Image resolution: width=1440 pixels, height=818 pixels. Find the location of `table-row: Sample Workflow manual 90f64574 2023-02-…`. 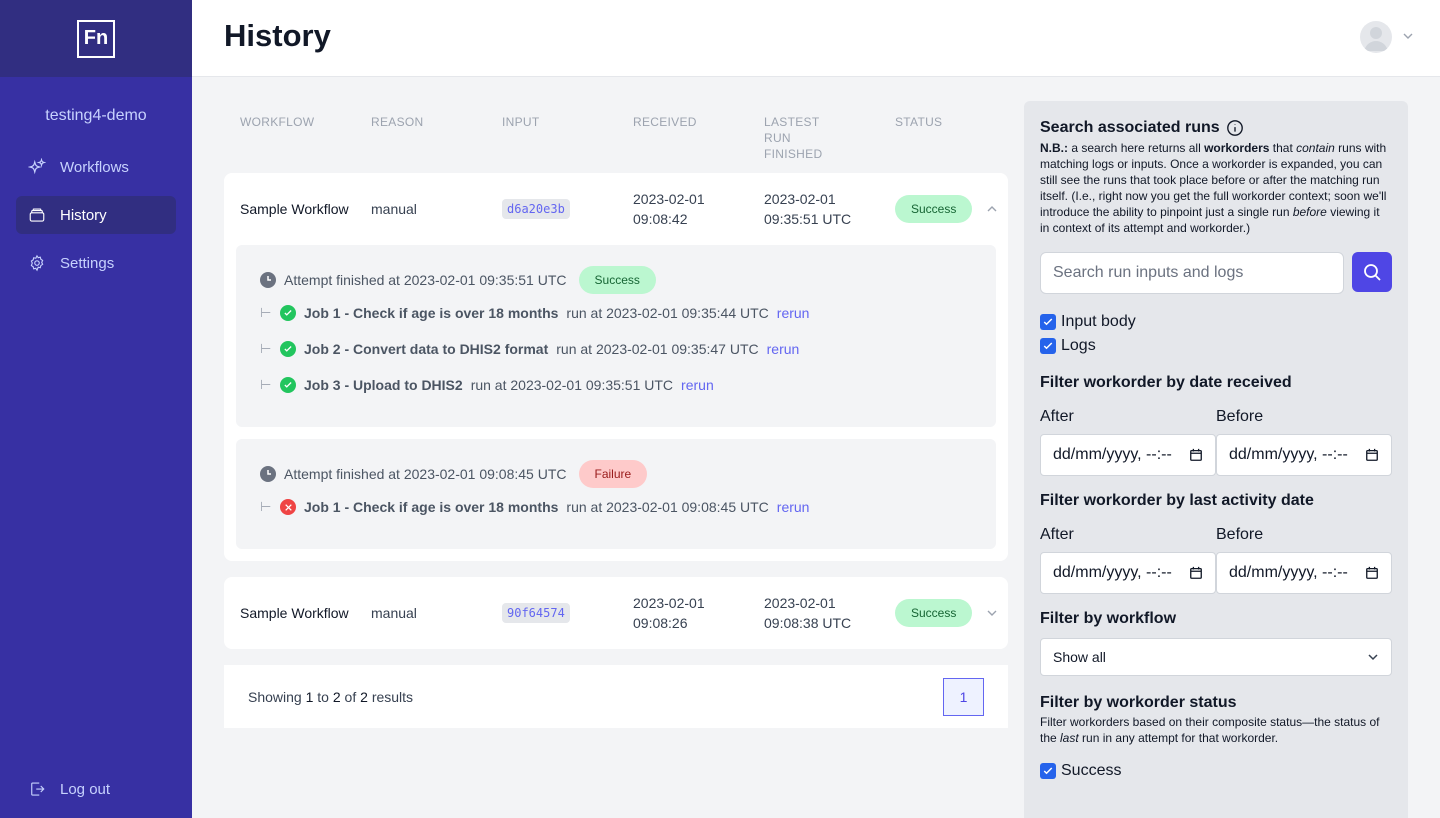

table-row: Sample Workflow manual 90f64574 2023-02-… is located at coordinates (616, 613).